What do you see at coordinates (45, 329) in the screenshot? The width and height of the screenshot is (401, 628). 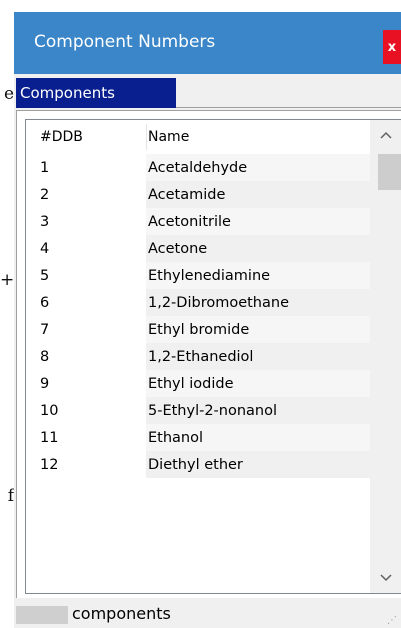 I see `ddb-number-cell: 7` at bounding box center [45, 329].